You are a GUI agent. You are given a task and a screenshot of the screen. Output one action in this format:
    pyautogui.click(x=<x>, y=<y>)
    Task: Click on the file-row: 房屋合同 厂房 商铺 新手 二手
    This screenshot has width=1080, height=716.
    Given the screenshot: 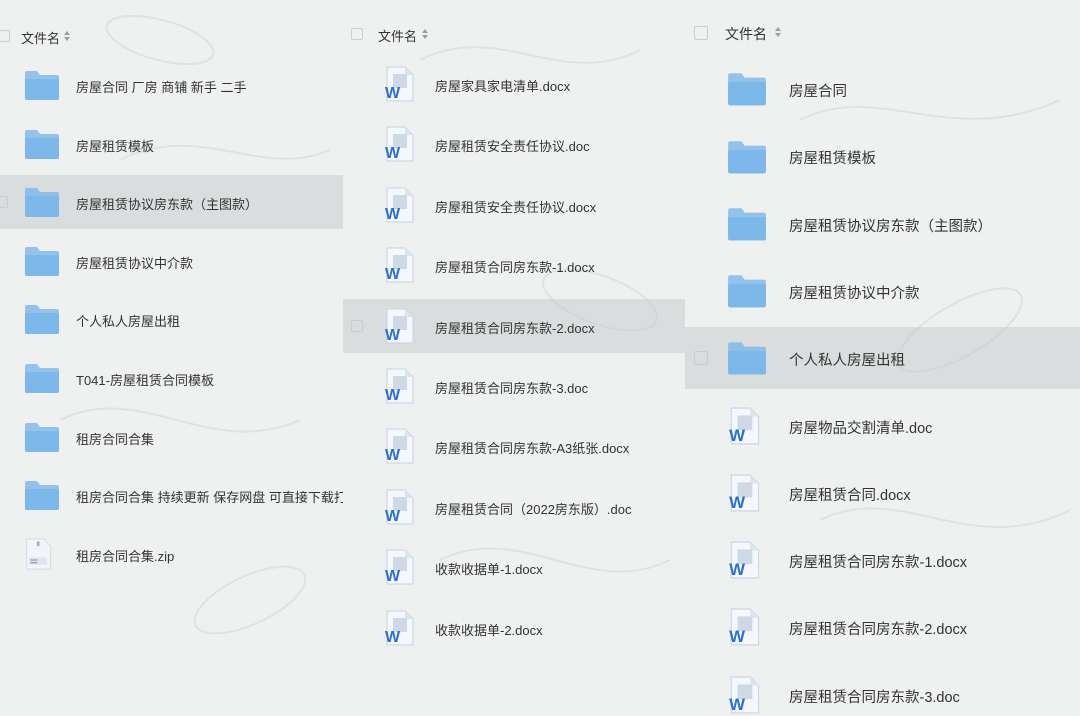 What is the action you would take?
    pyautogui.click(x=171, y=85)
    